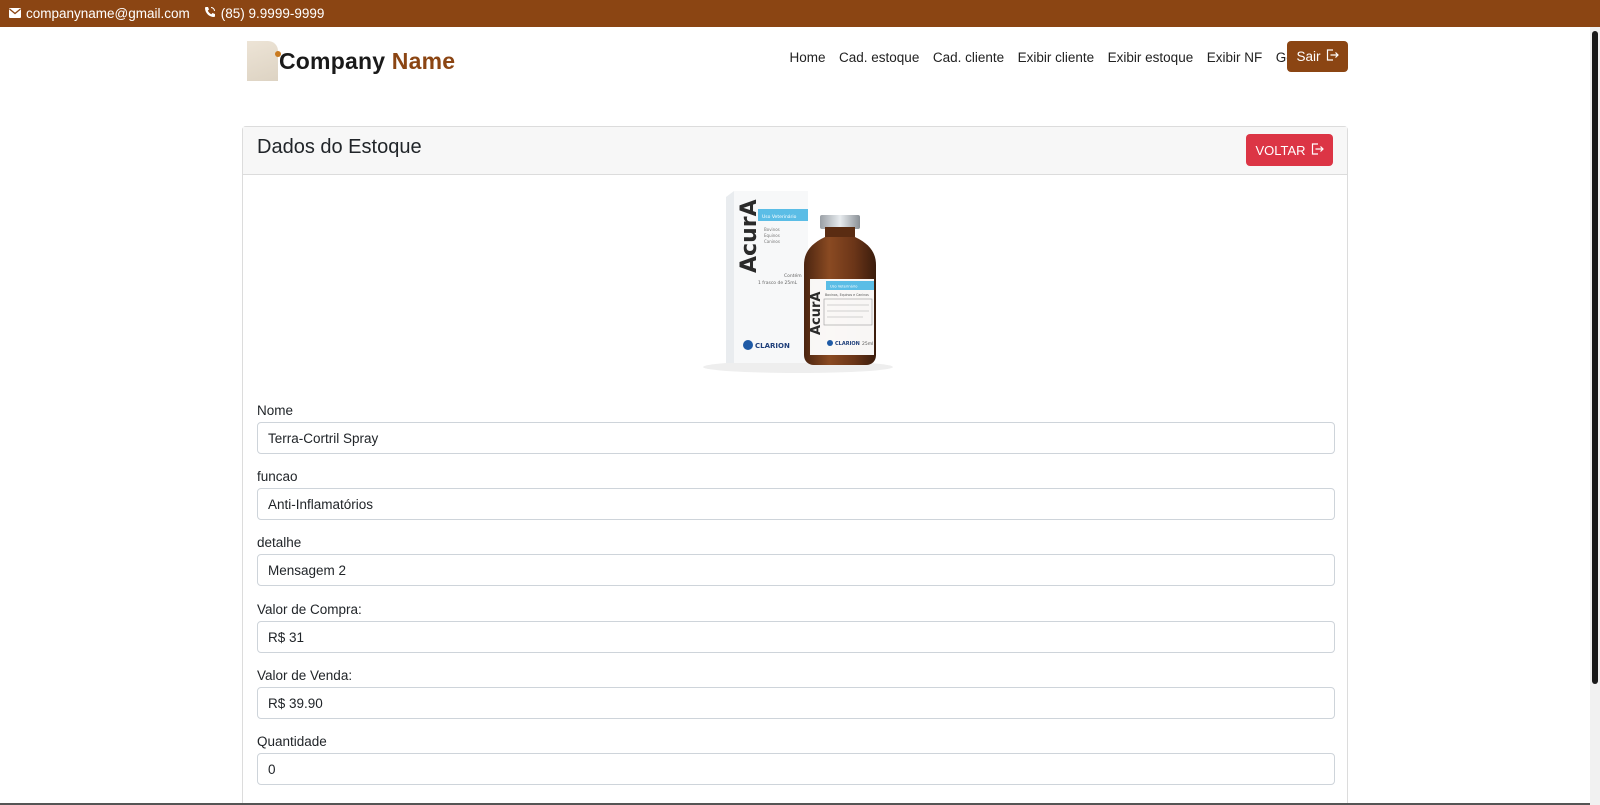  I want to click on nome-label: Nome, so click(275, 410).